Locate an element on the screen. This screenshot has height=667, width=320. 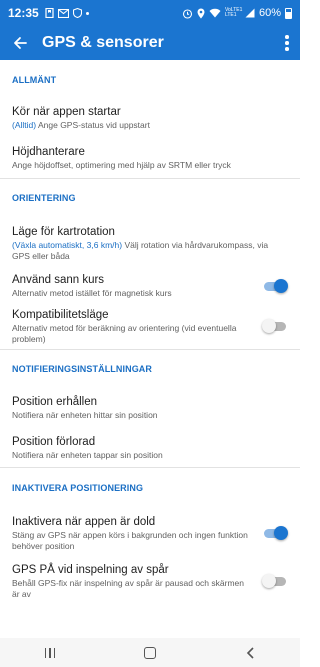
home-button is located at coordinates (150, 652).